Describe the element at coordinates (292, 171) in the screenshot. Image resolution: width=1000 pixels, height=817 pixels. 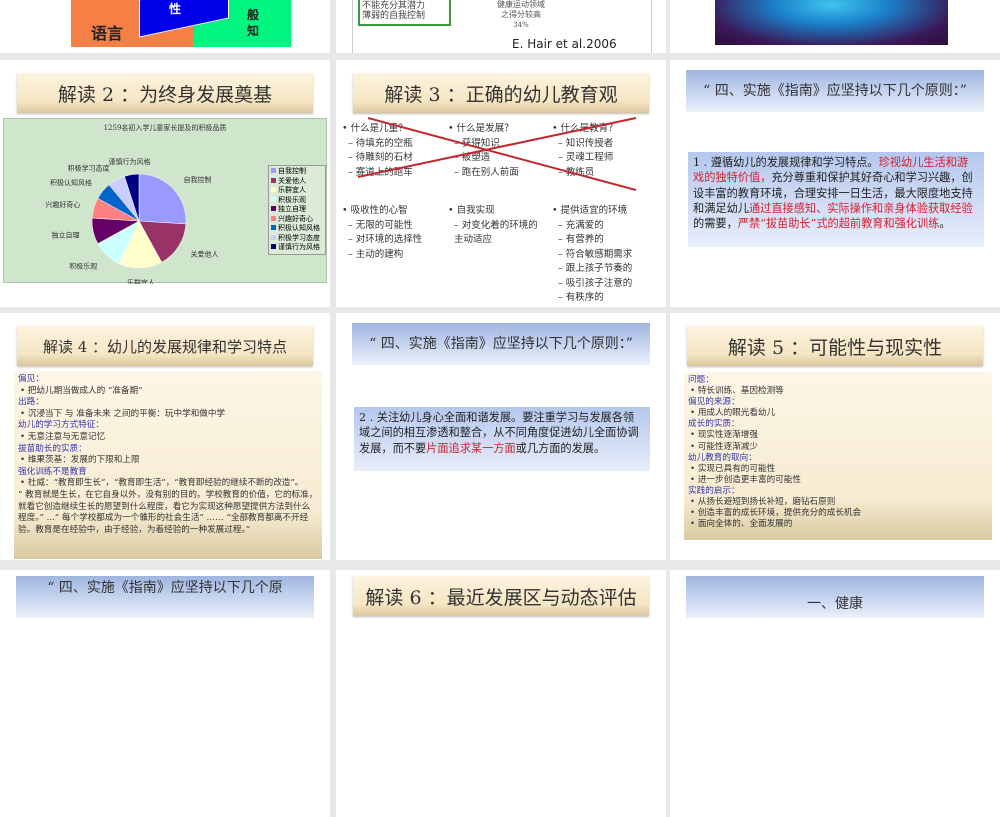
I see `legend-label: 自我控制` at that location.